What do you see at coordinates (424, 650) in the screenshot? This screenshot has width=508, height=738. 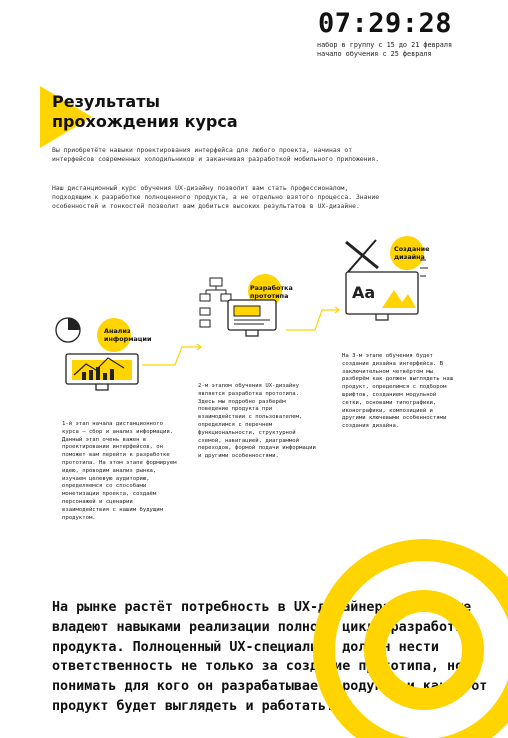 I see `inner-ring` at bounding box center [424, 650].